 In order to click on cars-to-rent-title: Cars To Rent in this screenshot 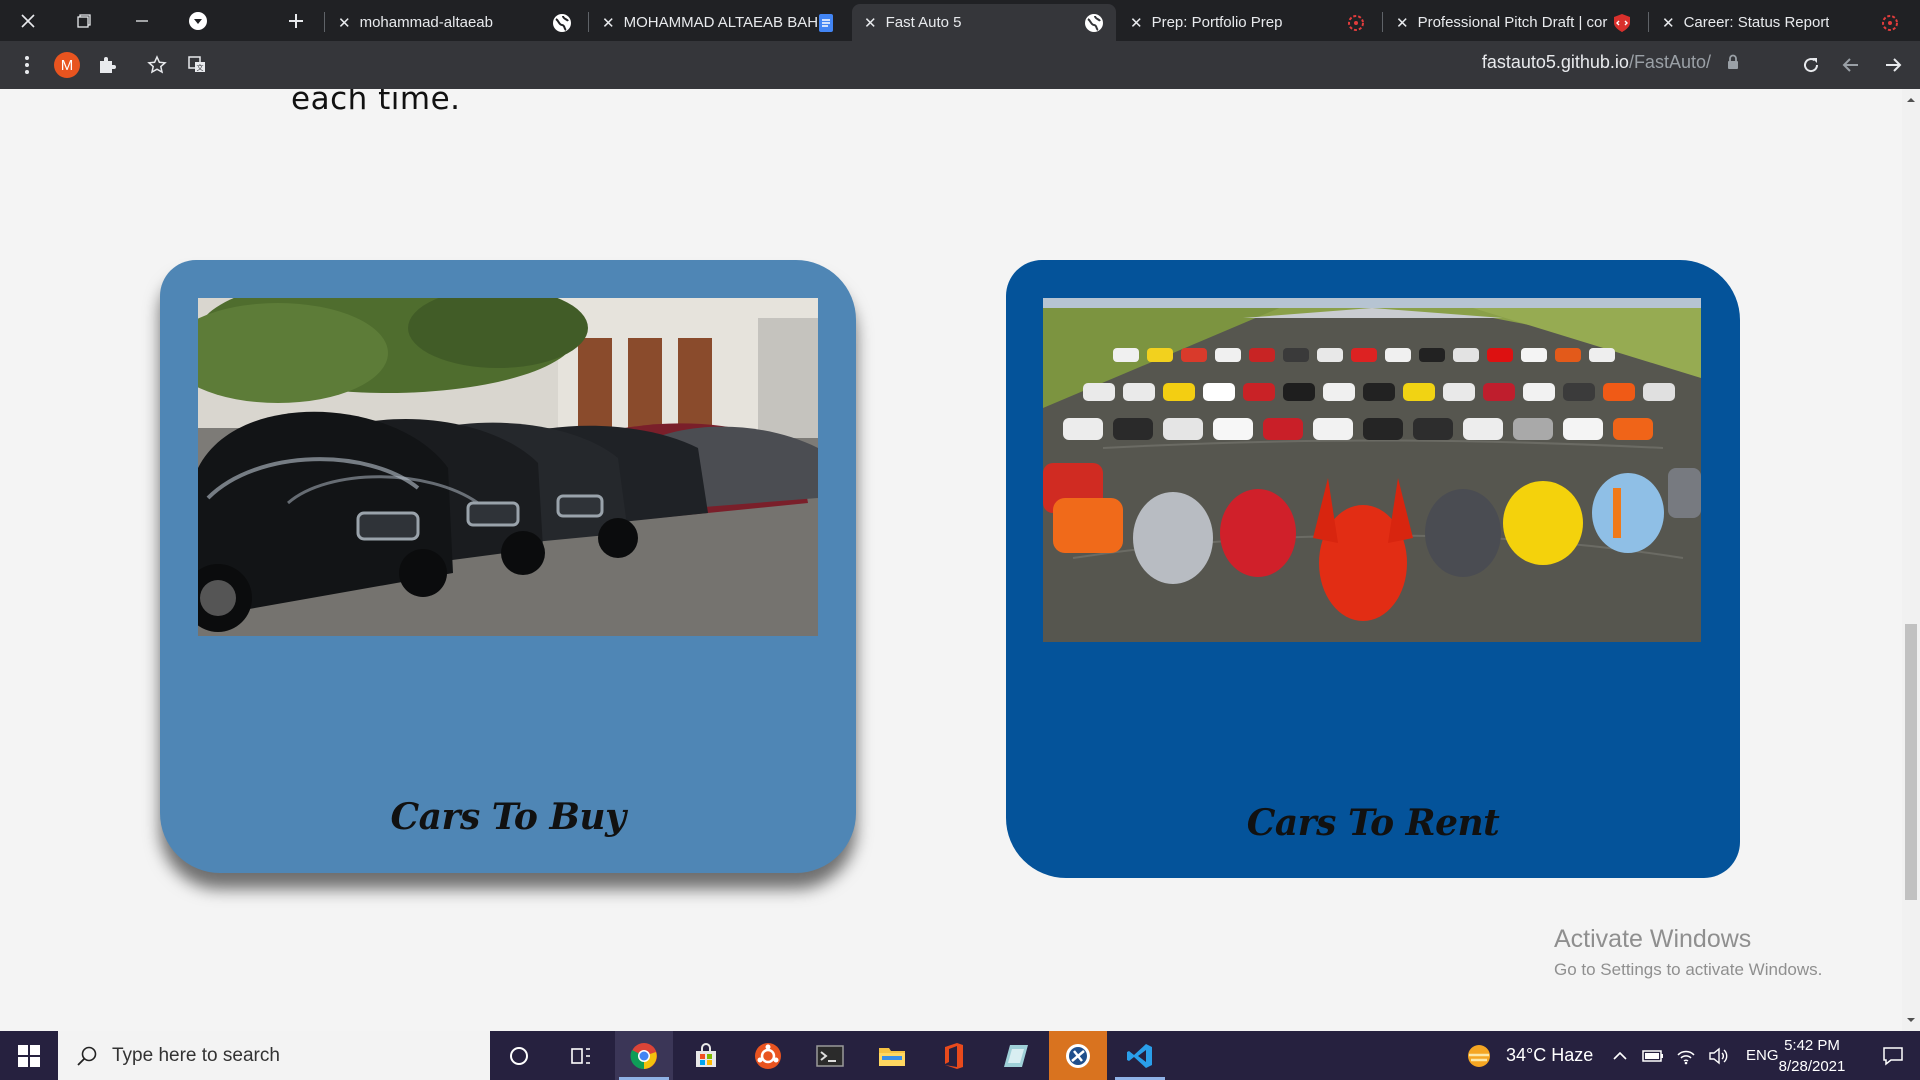, I will do `click(1373, 823)`.